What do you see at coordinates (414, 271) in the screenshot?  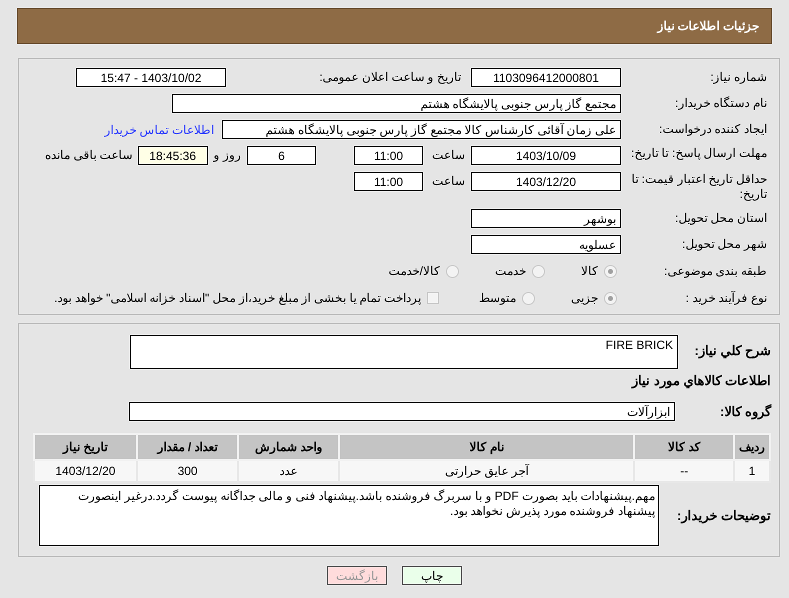 I see `radio-label: کالا/خدمت` at bounding box center [414, 271].